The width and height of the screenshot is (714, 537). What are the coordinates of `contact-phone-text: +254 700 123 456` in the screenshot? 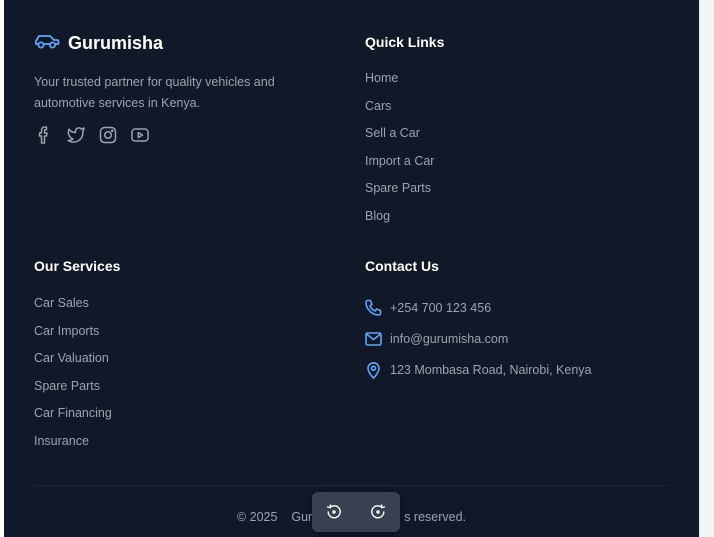 It's located at (441, 307).